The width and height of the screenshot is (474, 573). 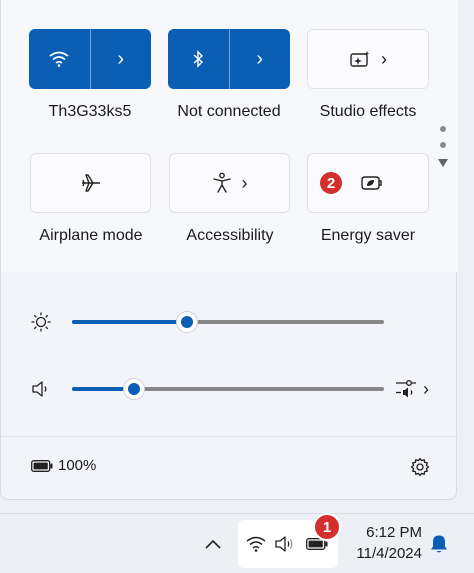 I want to click on bluetooth-icon, so click(x=198, y=59).